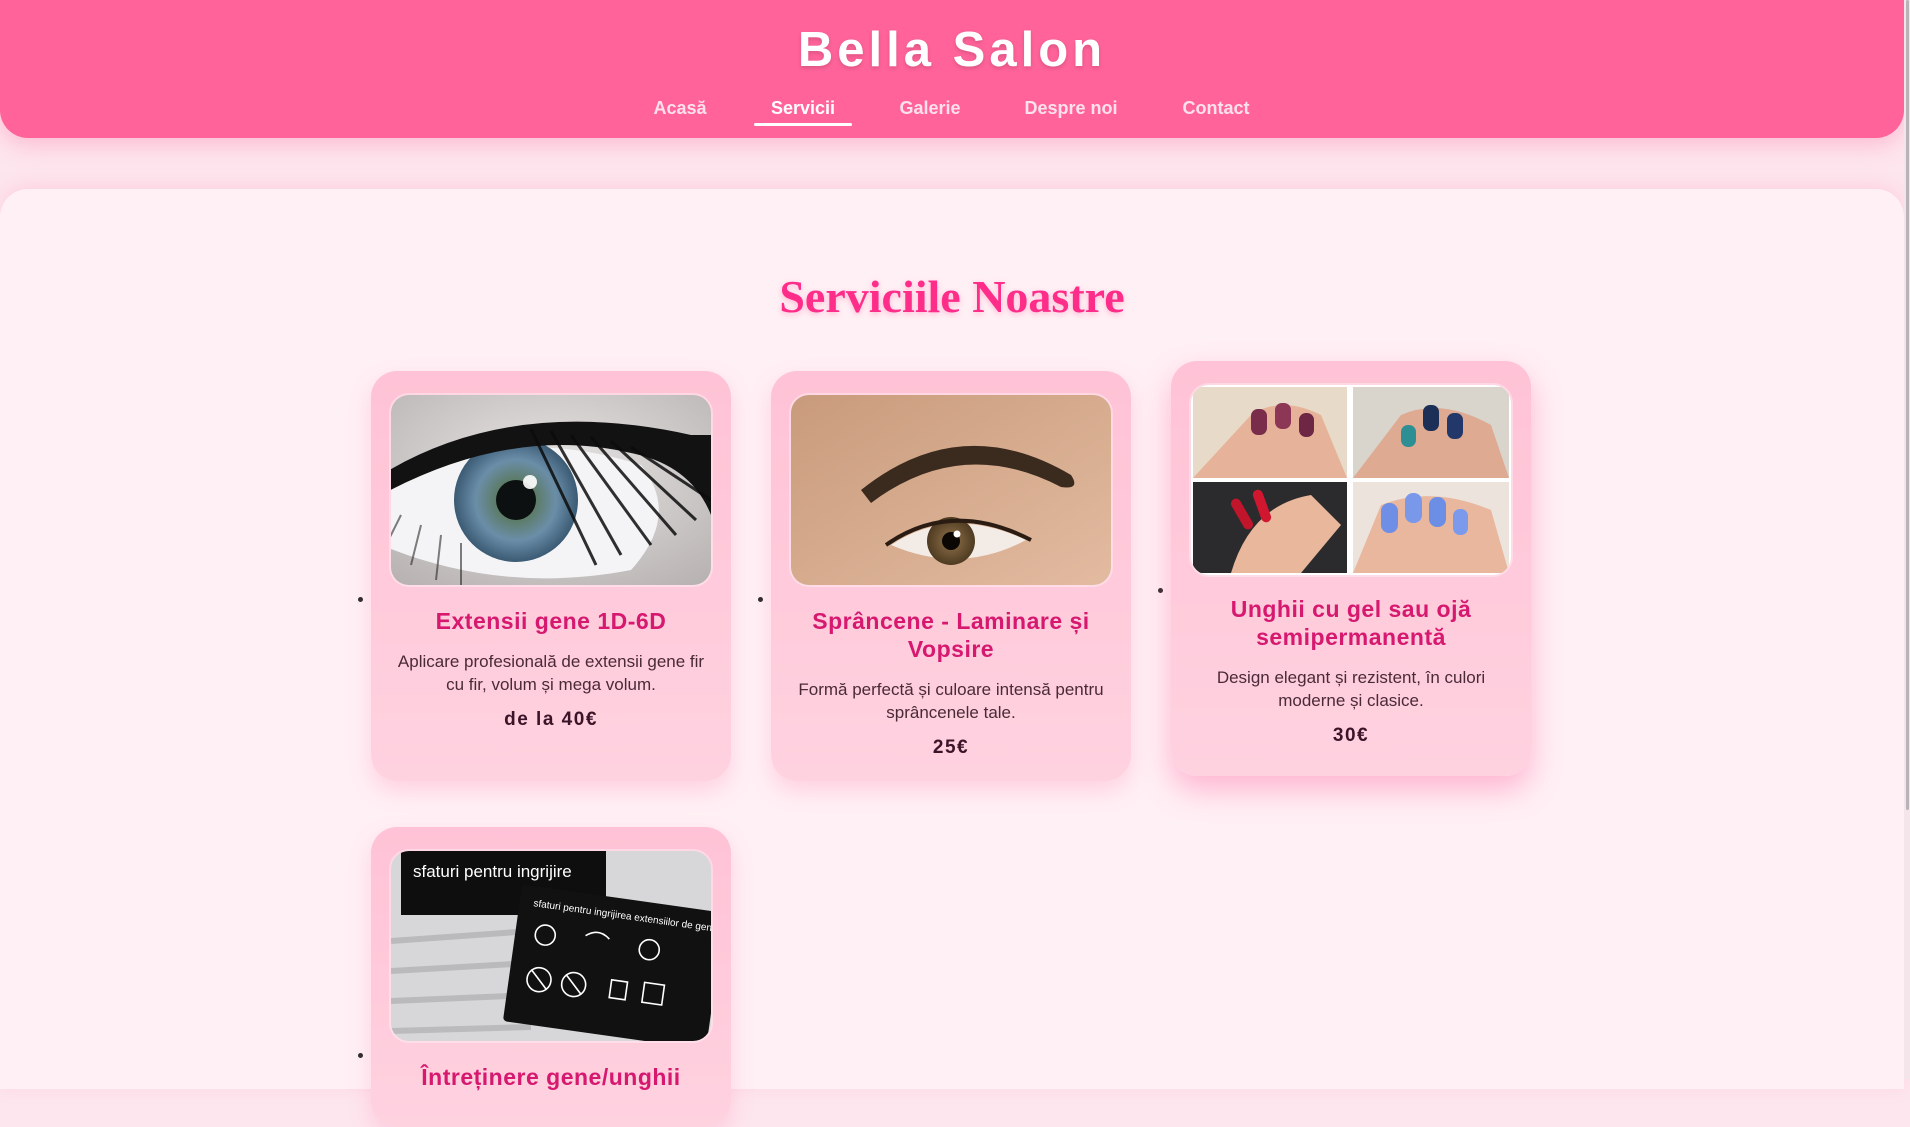 This screenshot has width=1910, height=1127. I want to click on nav-item-contact: Contact, so click(1216, 111).